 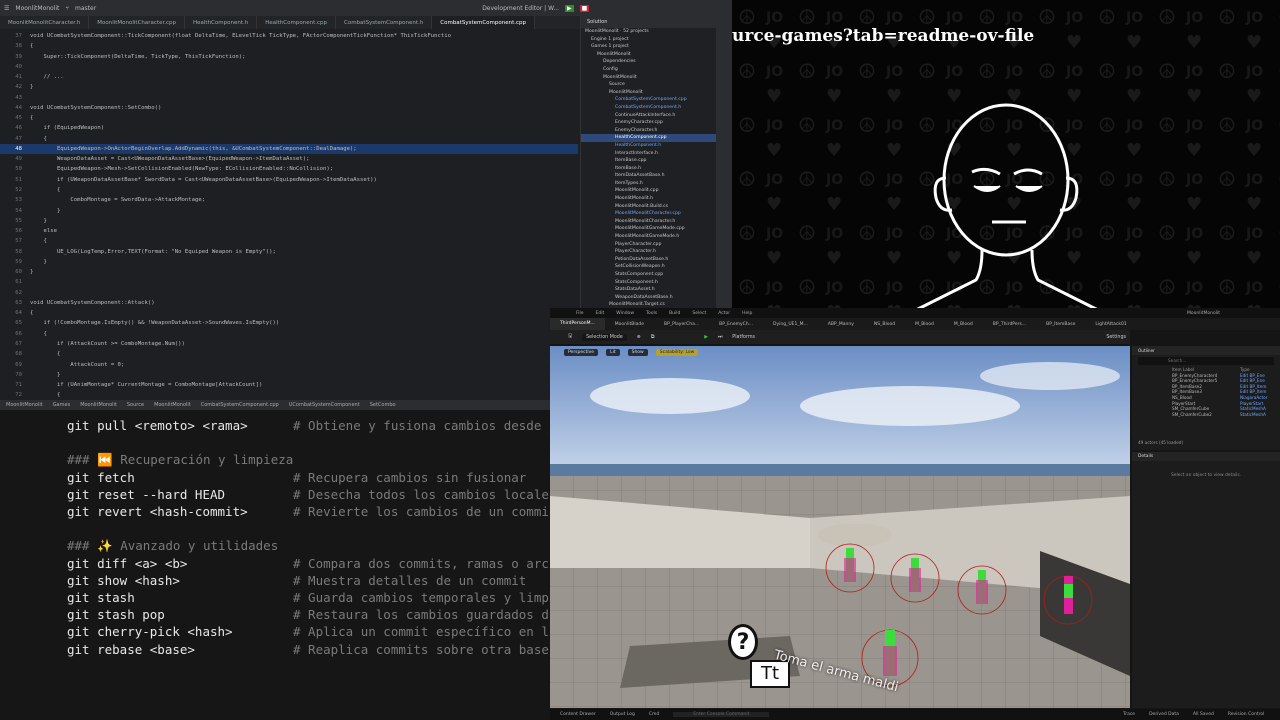 What do you see at coordinates (656, 108) in the screenshot?
I see `solution-item: CombatSystemComponent.h` at bounding box center [656, 108].